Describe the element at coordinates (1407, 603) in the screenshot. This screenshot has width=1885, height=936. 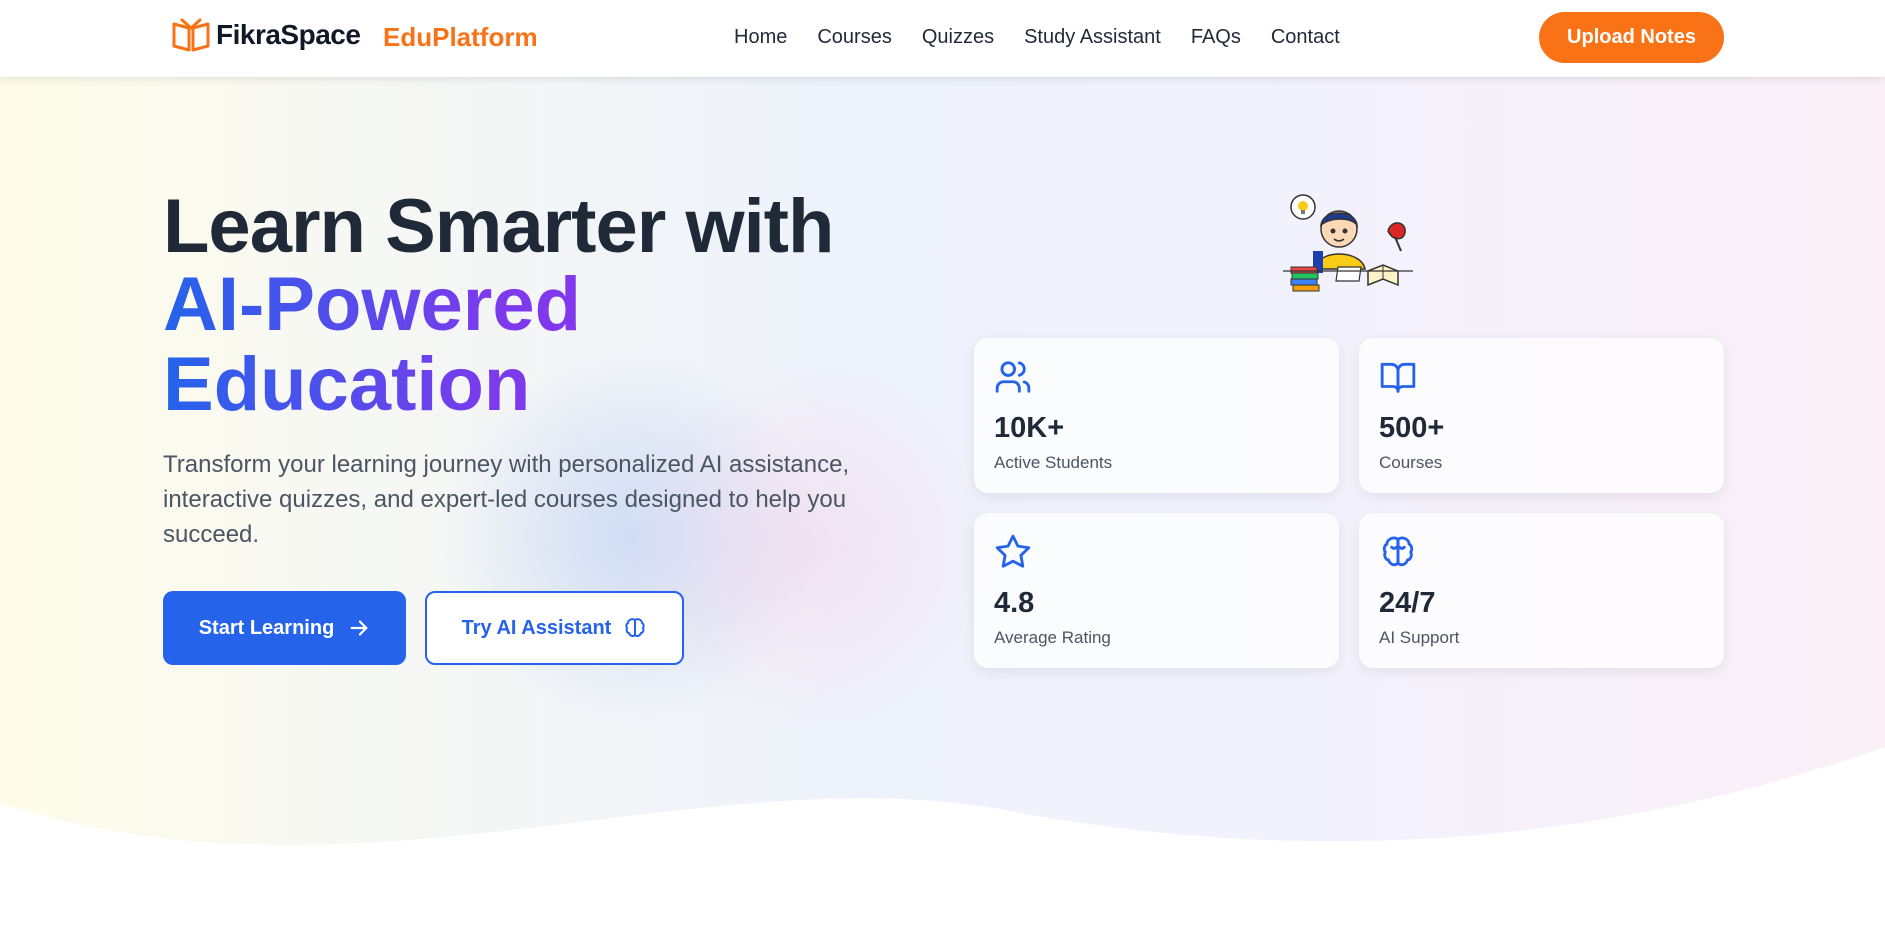
I see `stat-value: 24/7` at that location.